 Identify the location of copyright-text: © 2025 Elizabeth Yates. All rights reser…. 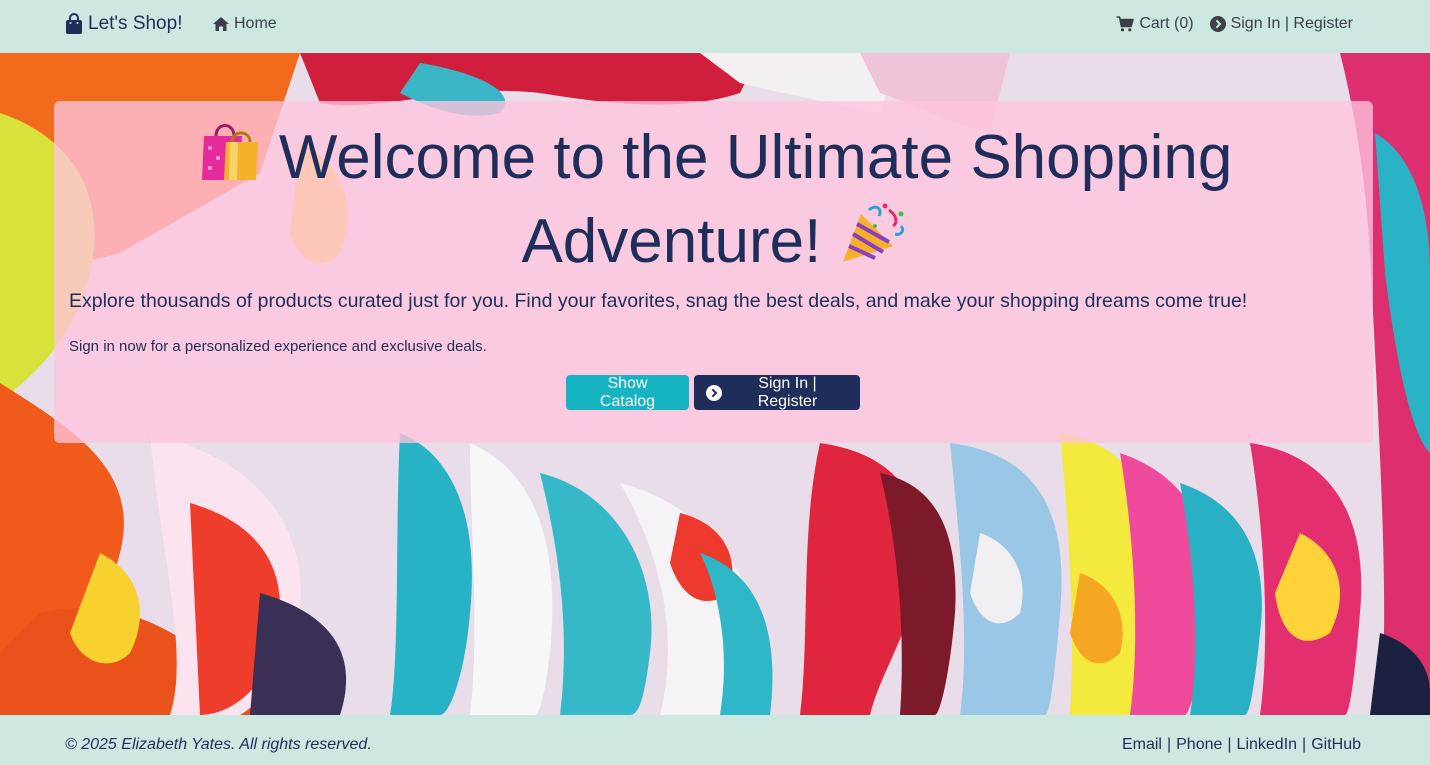
(218, 744).